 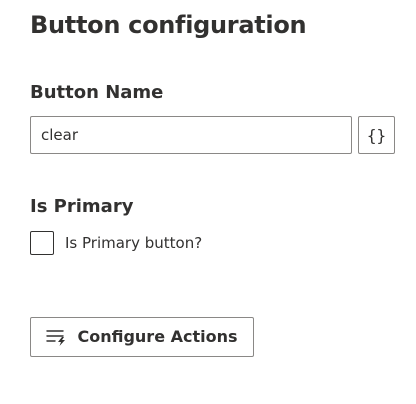 I want to click on curly-braces-icon: {}, so click(x=376, y=135).